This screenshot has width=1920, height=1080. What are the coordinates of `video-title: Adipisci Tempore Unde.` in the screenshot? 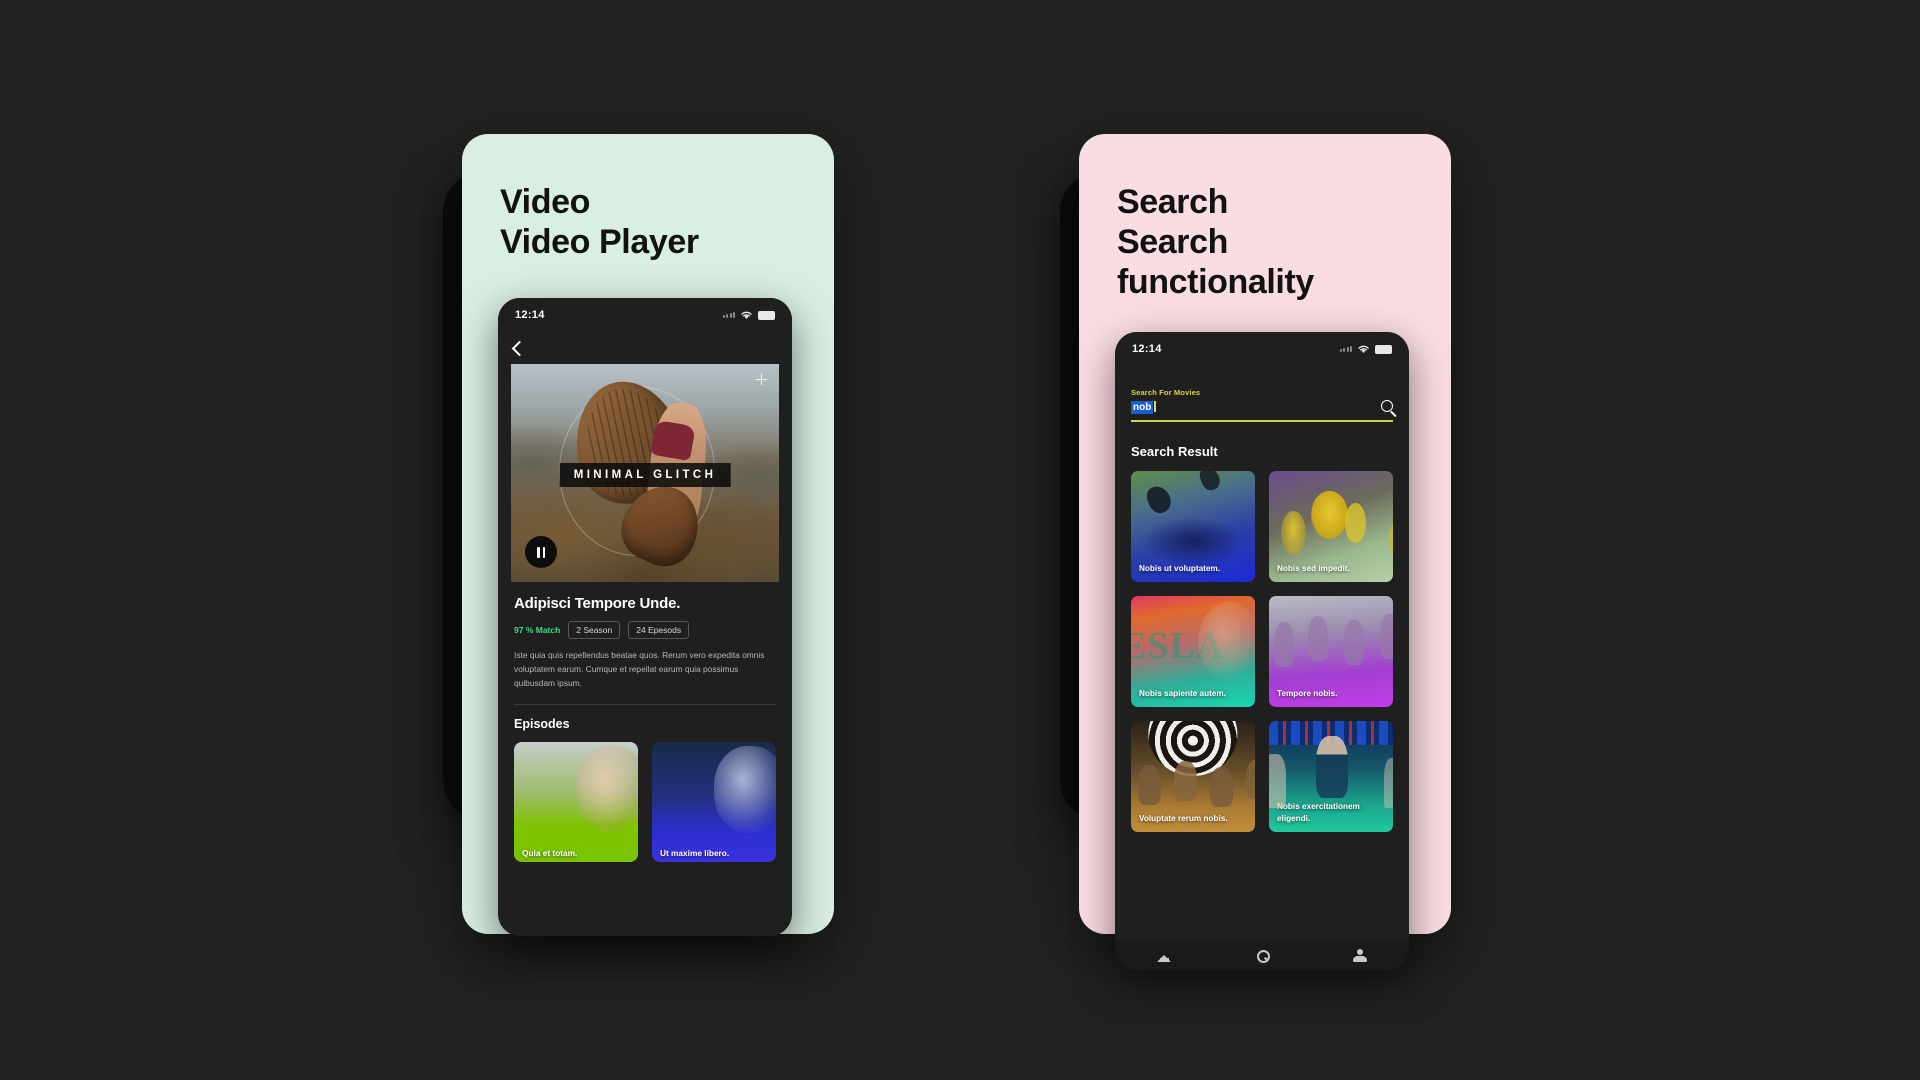 It's located at (597, 603).